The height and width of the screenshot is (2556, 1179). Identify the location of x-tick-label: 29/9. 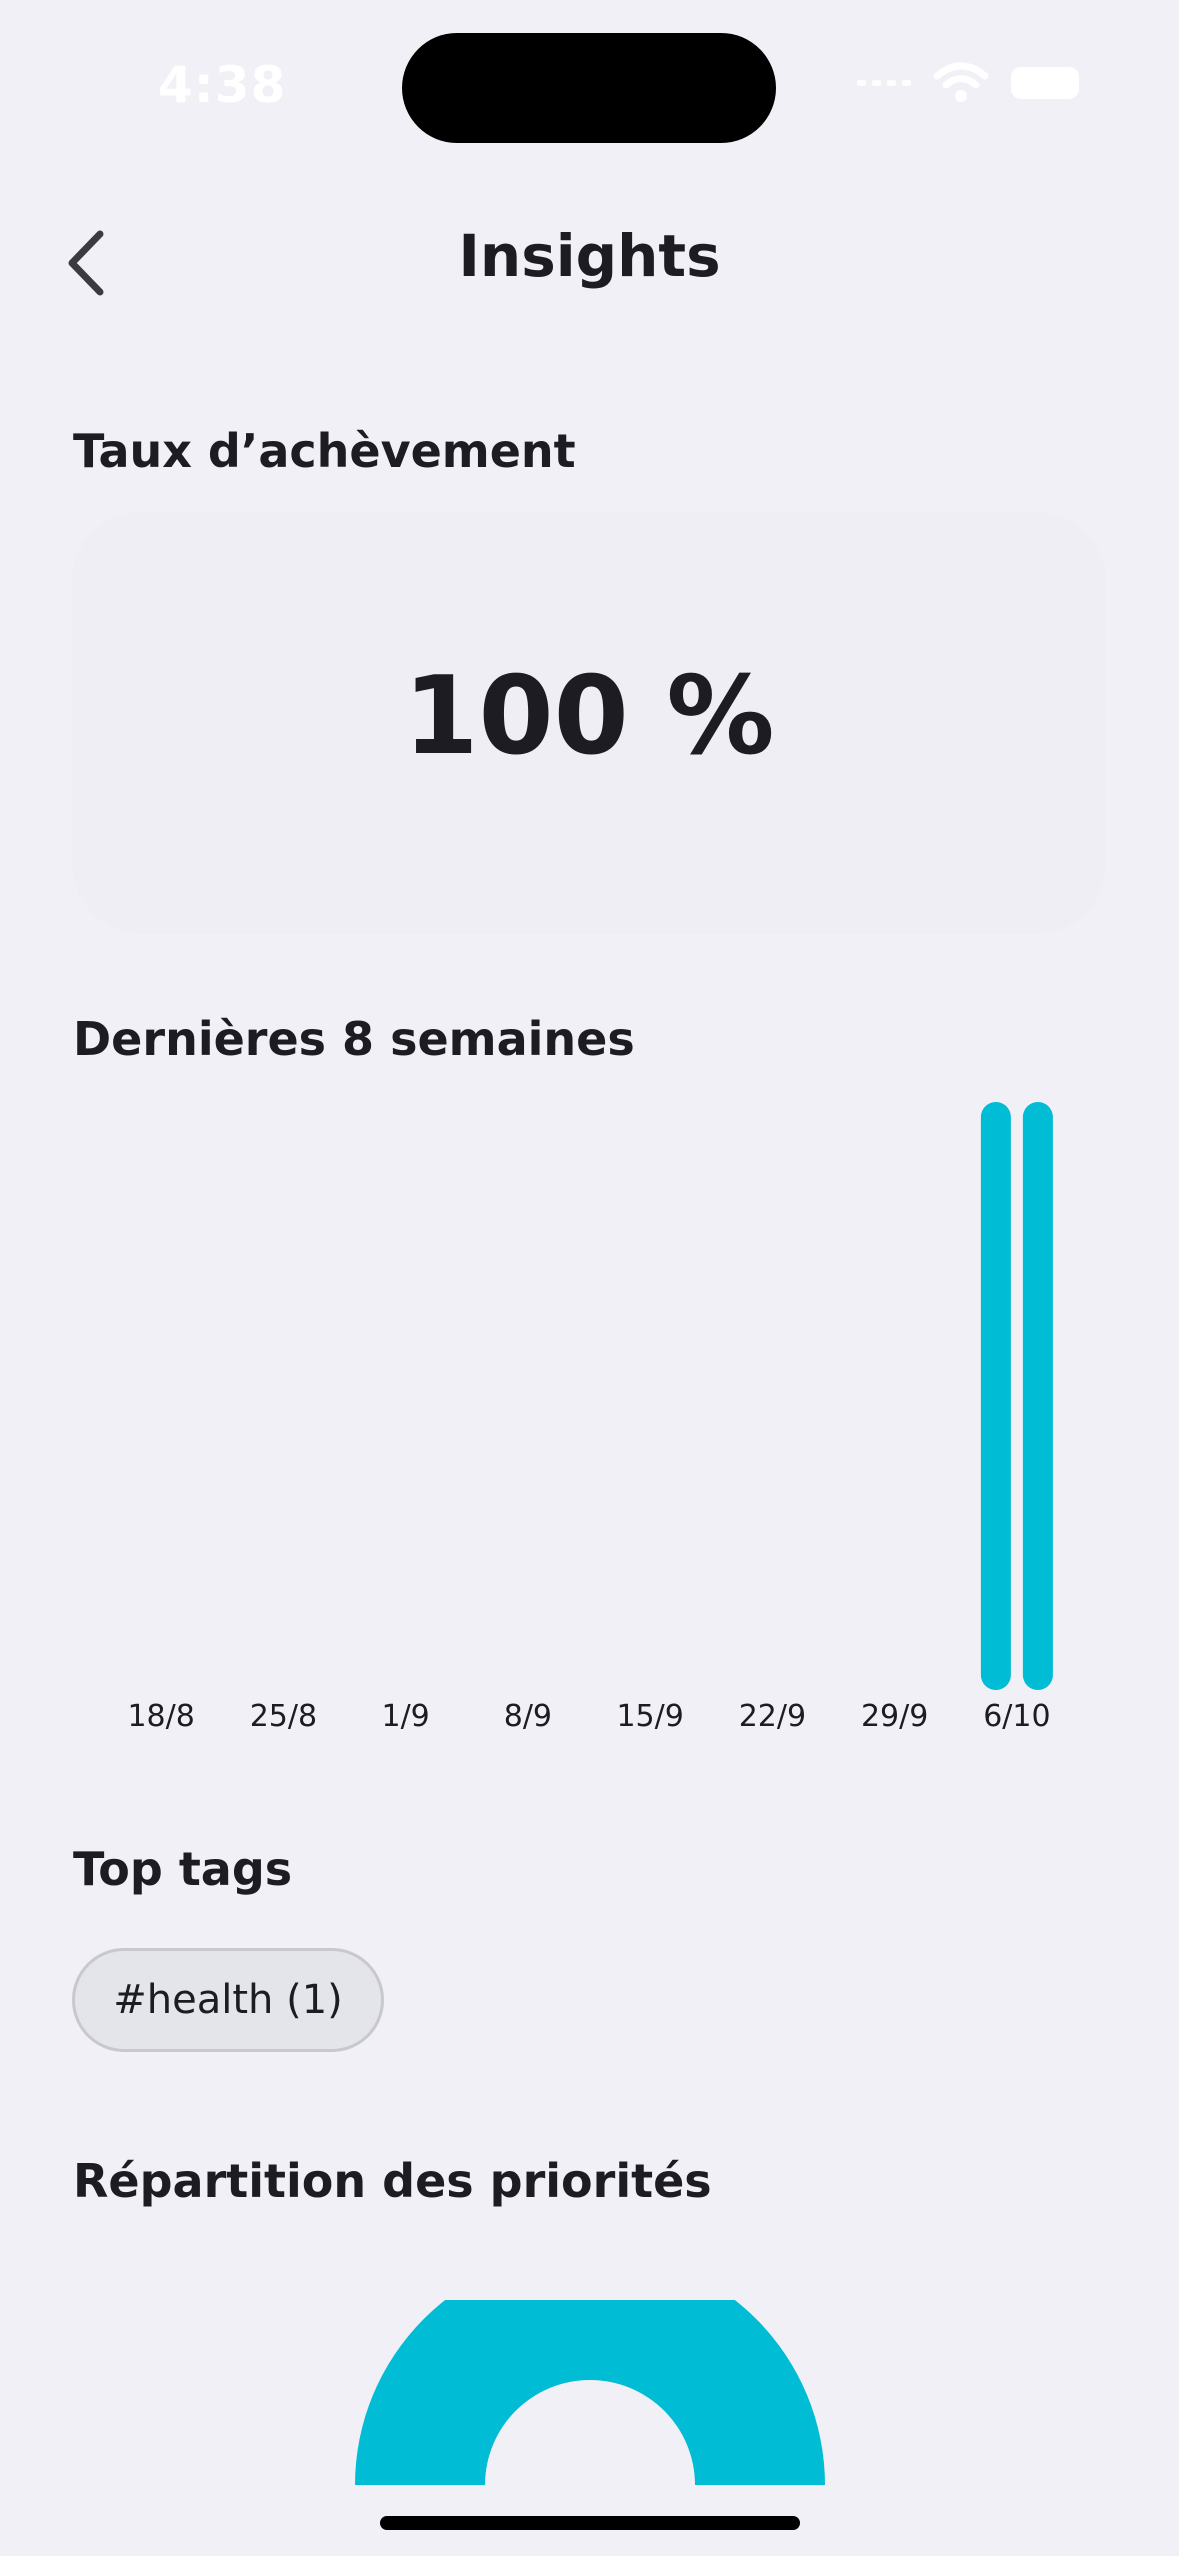
(894, 1716).